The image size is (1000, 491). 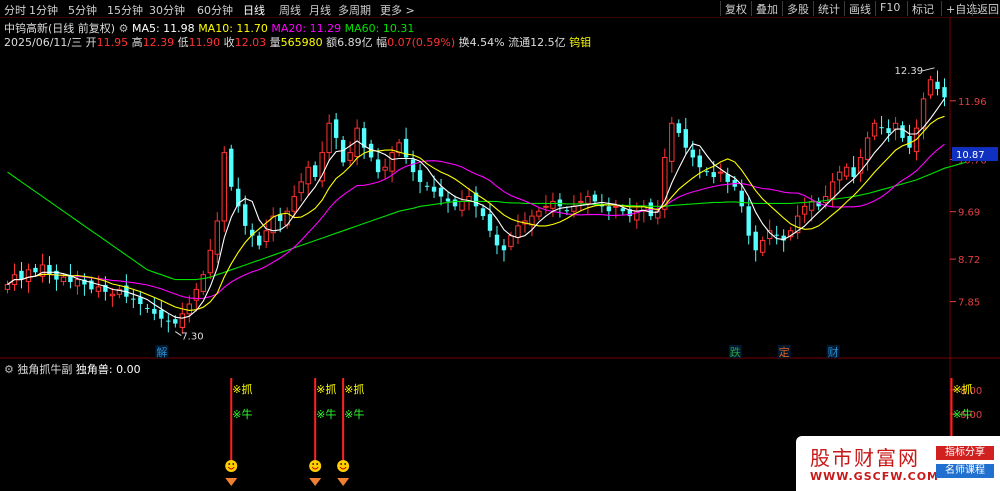 I want to click on indicator-icon: ⚙, so click(x=9, y=369).